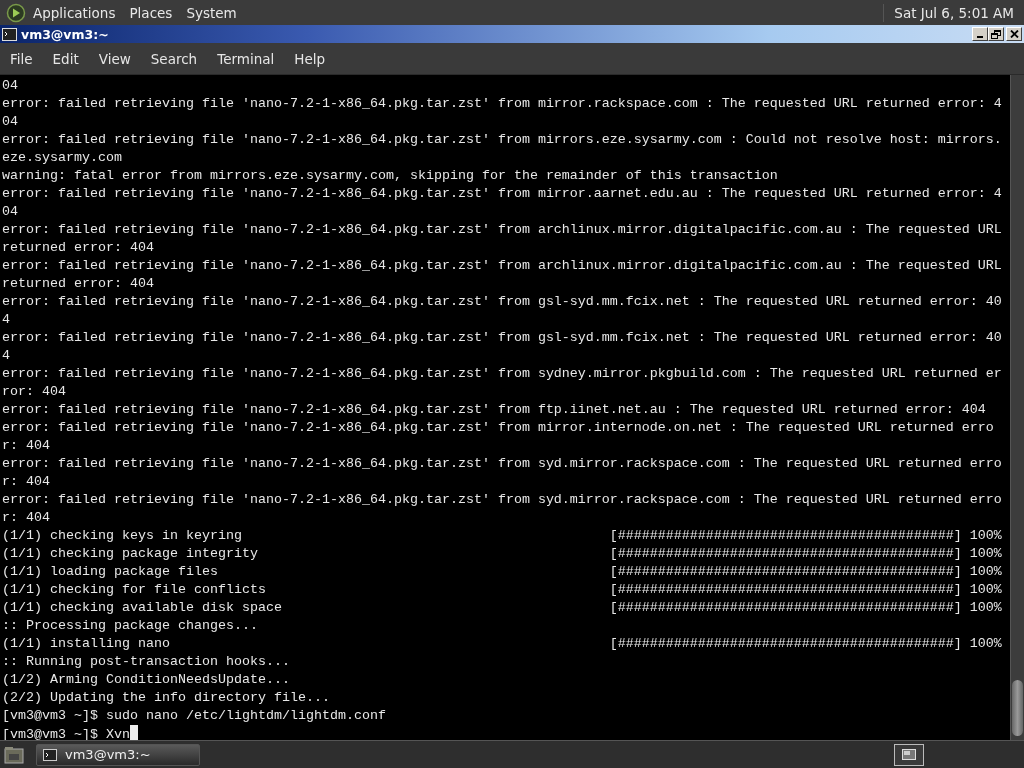 This screenshot has height=768, width=1024. Describe the element at coordinates (21, 58) in the screenshot. I see `menu-item: File` at that location.